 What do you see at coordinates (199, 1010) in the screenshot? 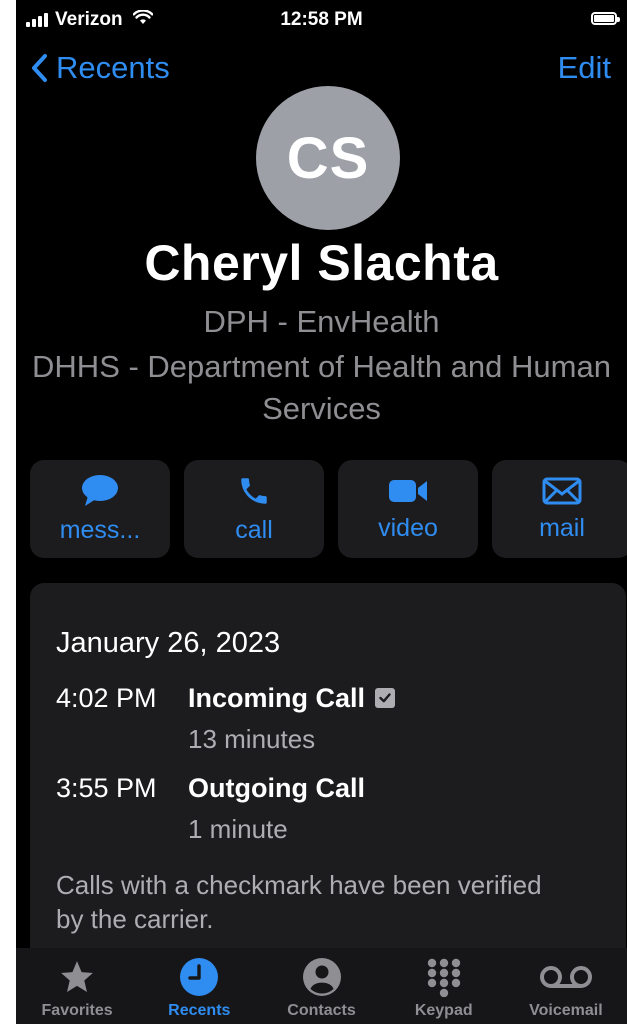
I see `tab-recents-label: Recents` at bounding box center [199, 1010].